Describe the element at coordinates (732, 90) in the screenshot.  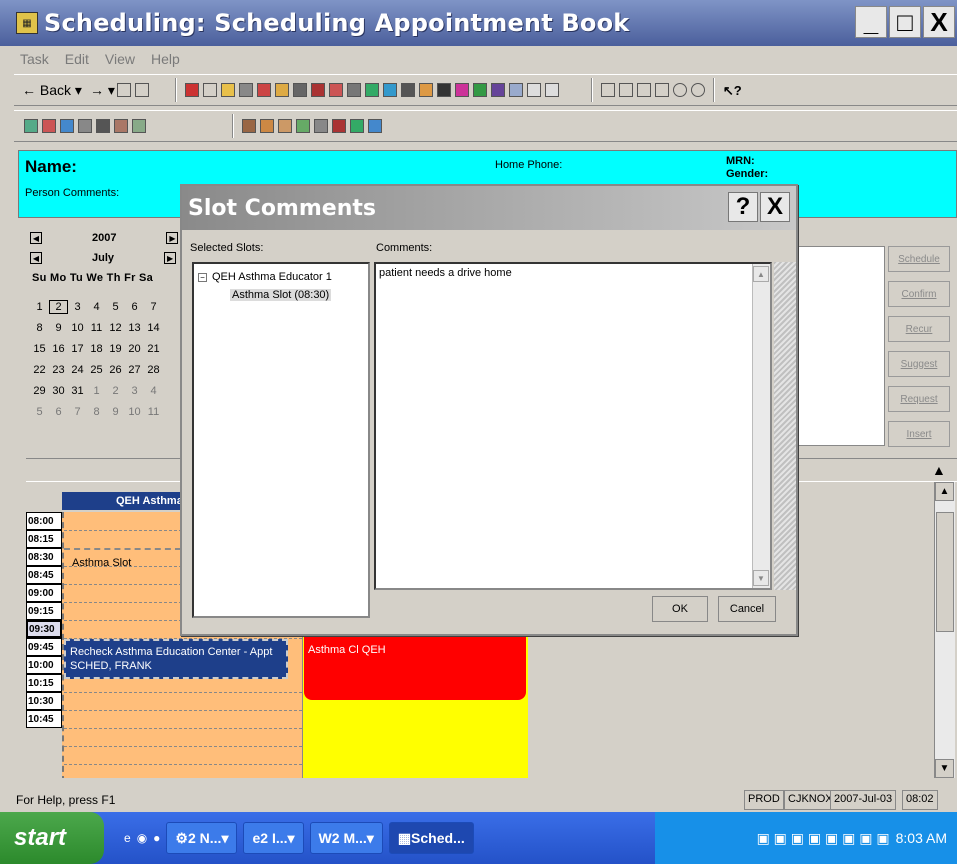
I see `context-help-icon: ↖?` at that location.